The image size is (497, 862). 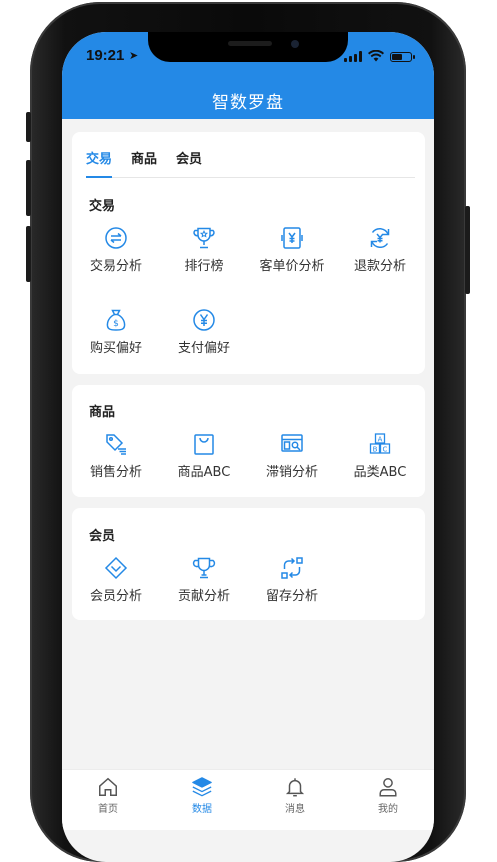 What do you see at coordinates (99, 162) in the screenshot?
I see `tab-trade: 交易` at bounding box center [99, 162].